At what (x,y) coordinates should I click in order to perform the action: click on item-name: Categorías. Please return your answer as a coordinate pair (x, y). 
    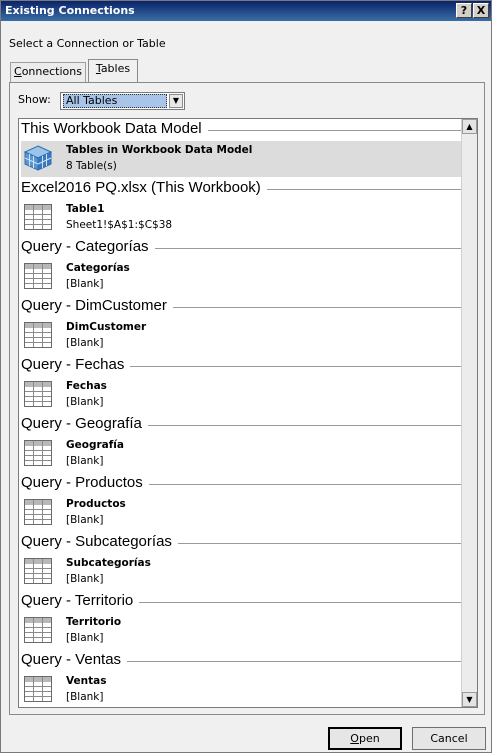
    Looking at the image, I should click on (98, 268).